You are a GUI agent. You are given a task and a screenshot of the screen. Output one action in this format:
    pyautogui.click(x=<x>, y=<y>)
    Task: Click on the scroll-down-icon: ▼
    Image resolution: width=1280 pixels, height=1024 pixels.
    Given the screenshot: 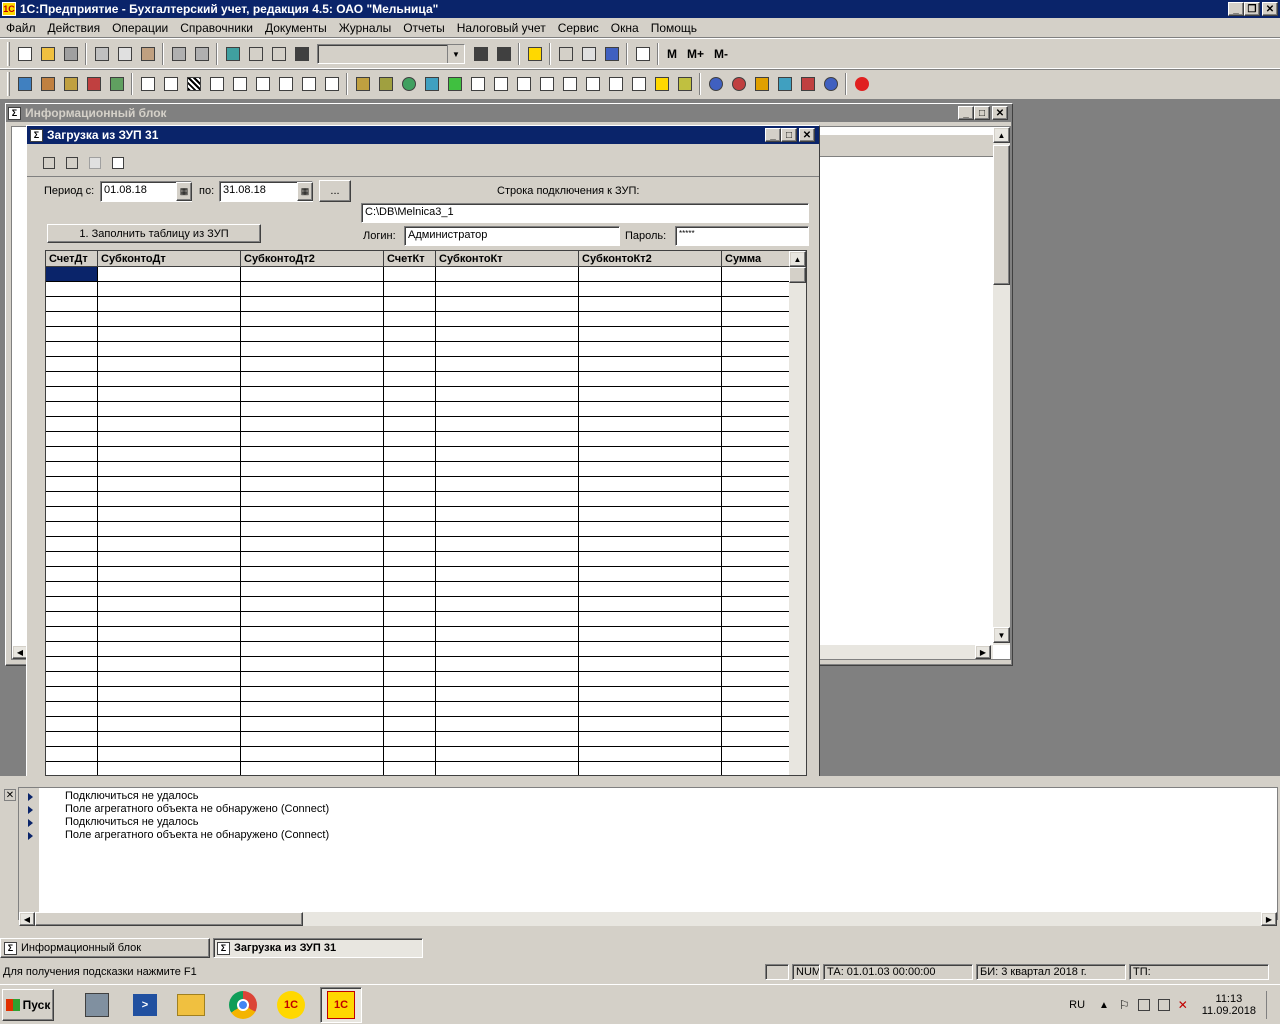 What is the action you would take?
    pyautogui.click(x=1001, y=635)
    